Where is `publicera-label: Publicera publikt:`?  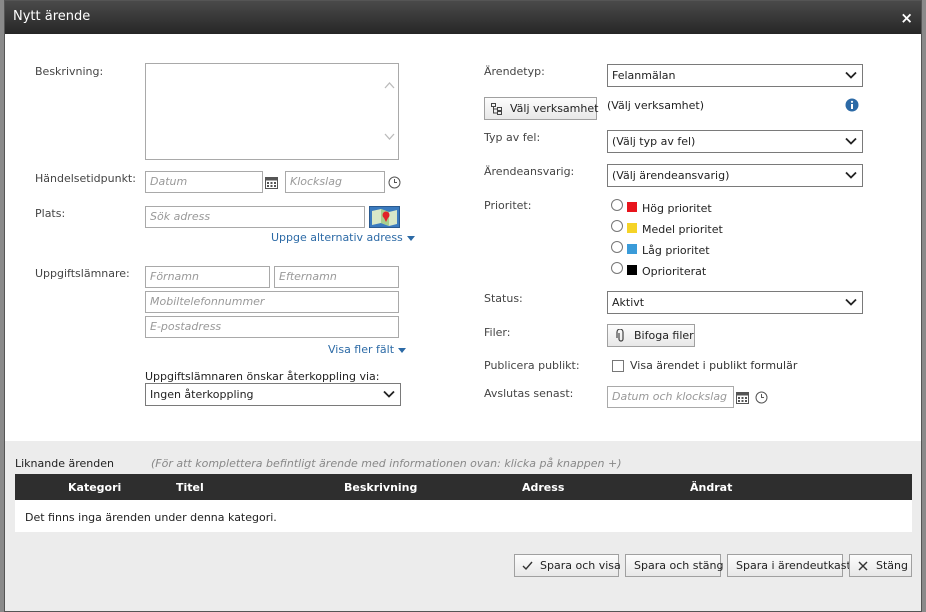
publicera-label: Publicera publikt: is located at coordinates (532, 365).